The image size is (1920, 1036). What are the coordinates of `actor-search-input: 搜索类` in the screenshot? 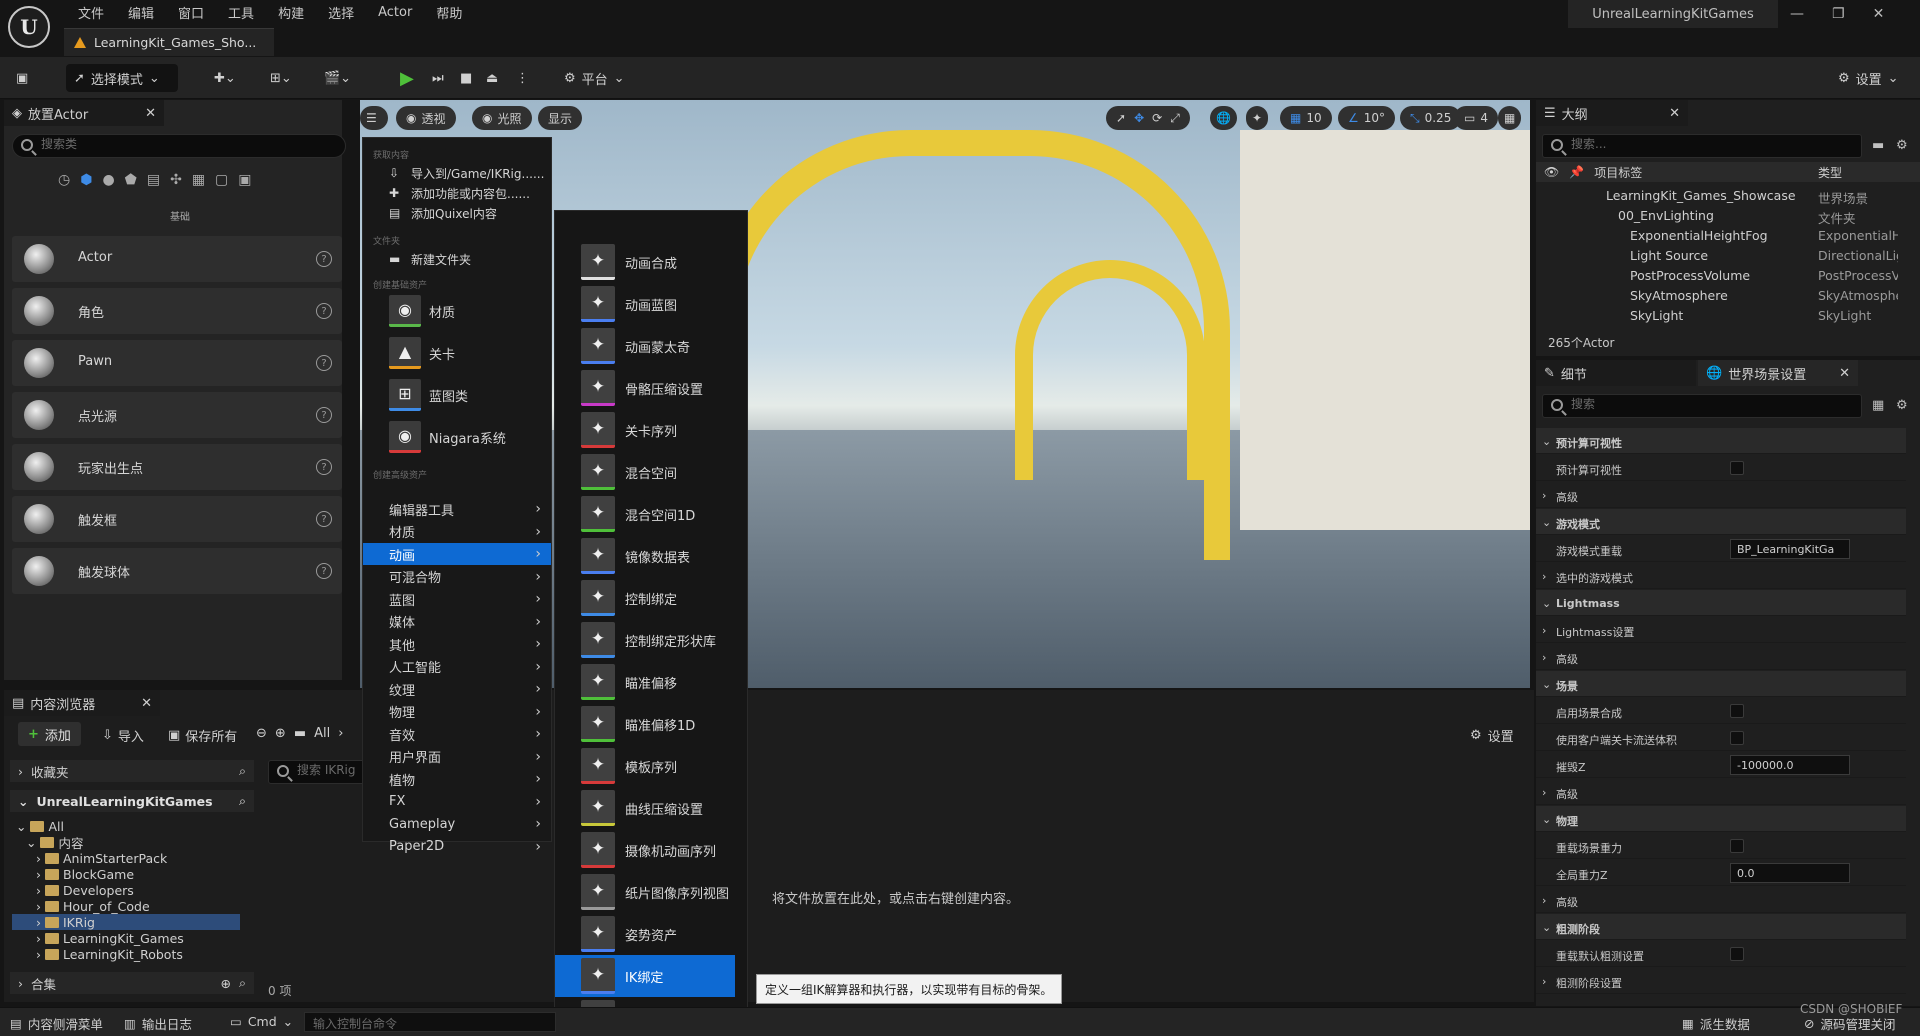 It's located at (179, 146).